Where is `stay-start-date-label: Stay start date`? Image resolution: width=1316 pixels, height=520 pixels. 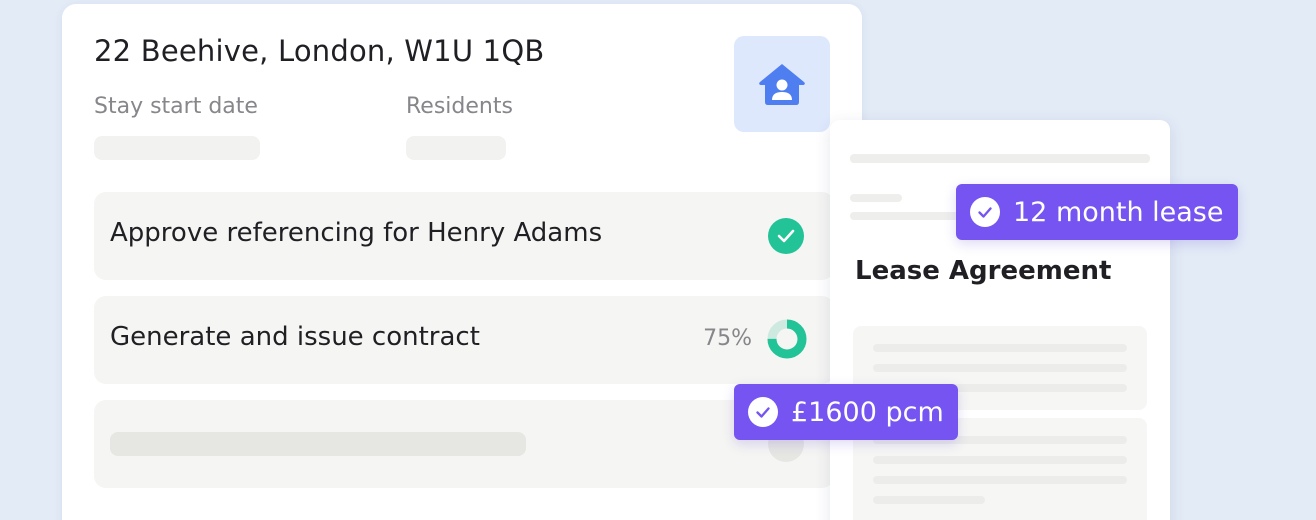
stay-start-date-label: Stay start date is located at coordinates (176, 106).